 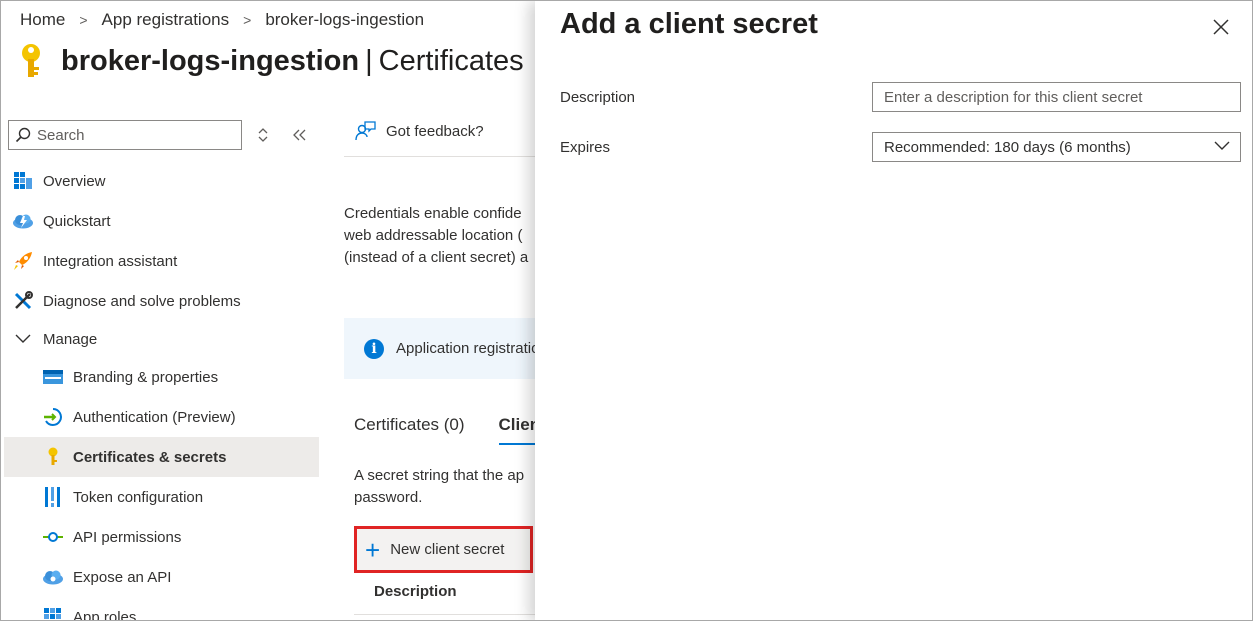 I want to click on search-input: Search, so click(x=125, y=135).